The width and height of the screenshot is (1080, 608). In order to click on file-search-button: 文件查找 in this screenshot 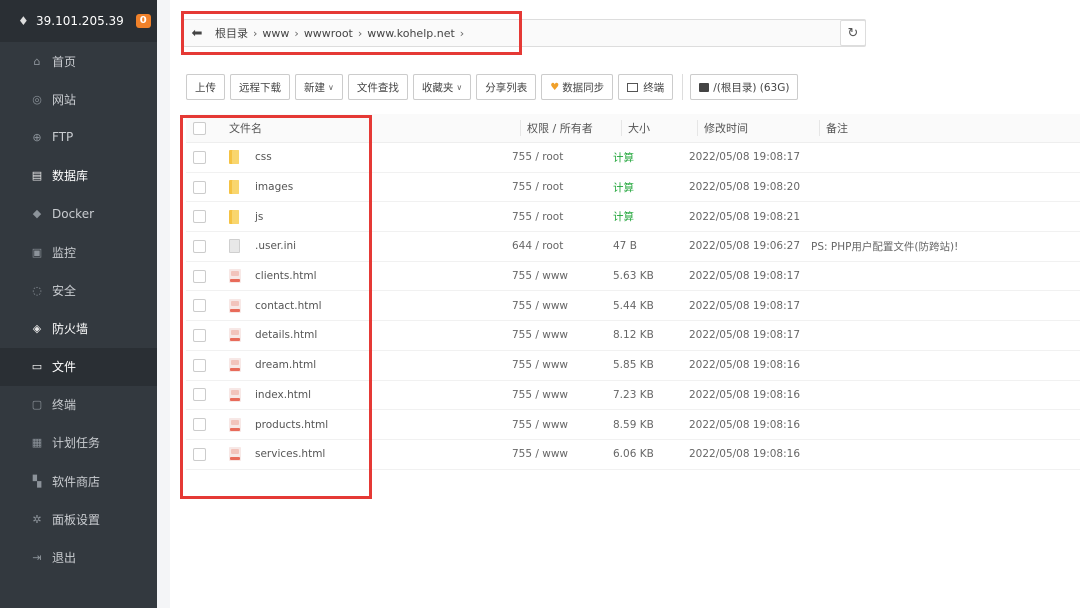, I will do `click(377, 87)`.